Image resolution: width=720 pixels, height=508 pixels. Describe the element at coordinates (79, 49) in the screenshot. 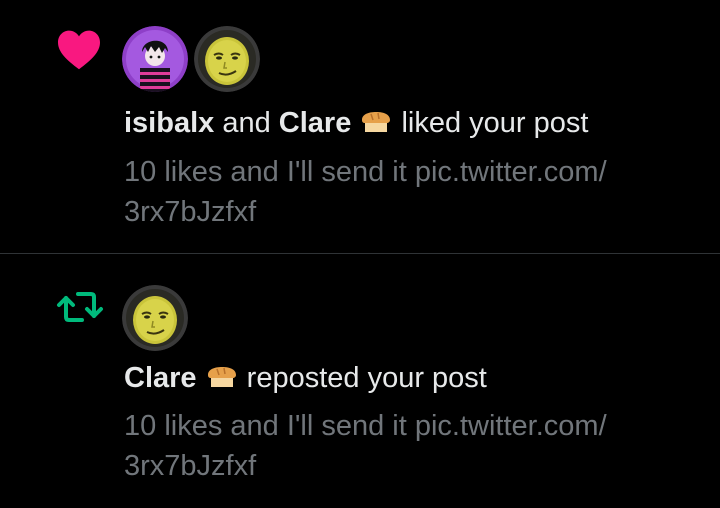

I see `heart-icon` at that location.